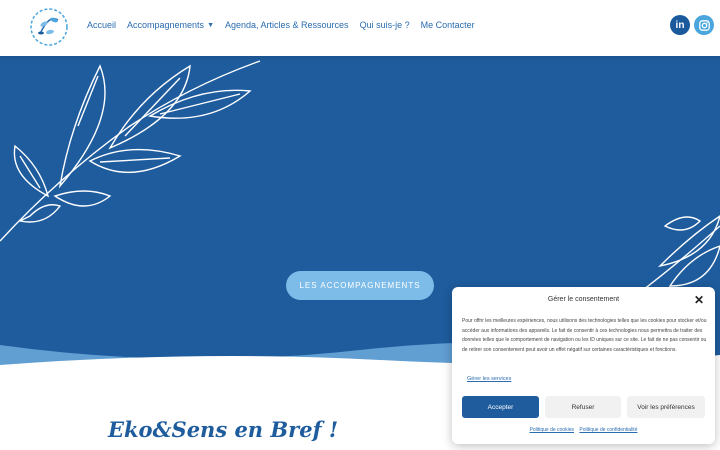 This screenshot has height=450, width=720. What do you see at coordinates (448, 25) in the screenshot?
I see `nav-item-contact: Me Contacter` at bounding box center [448, 25].